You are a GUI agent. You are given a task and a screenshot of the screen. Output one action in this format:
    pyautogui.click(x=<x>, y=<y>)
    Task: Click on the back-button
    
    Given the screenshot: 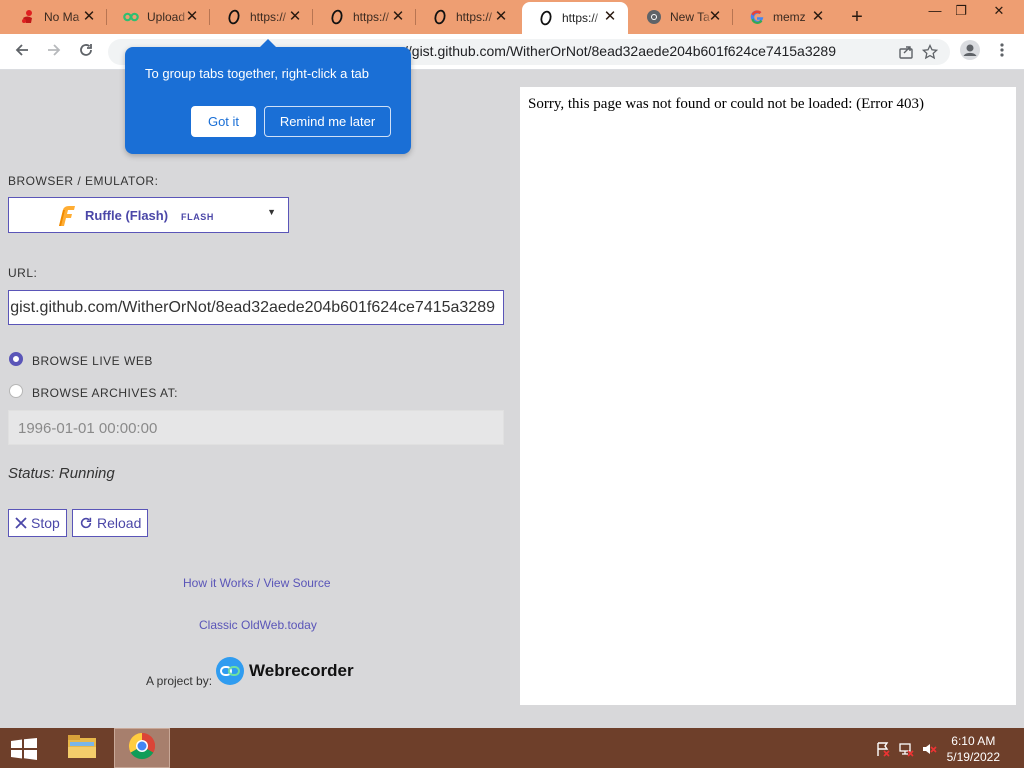 What is the action you would take?
    pyautogui.click(x=22, y=52)
    